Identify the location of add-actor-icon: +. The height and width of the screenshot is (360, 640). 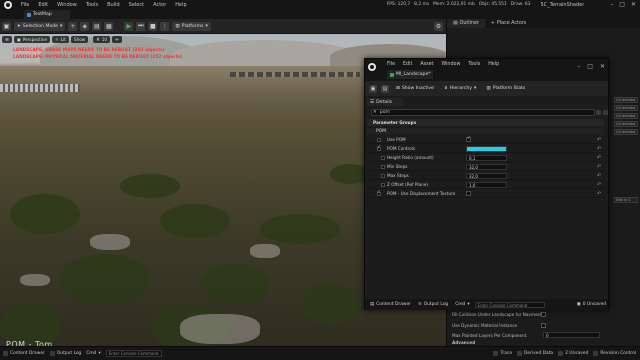
(73, 26).